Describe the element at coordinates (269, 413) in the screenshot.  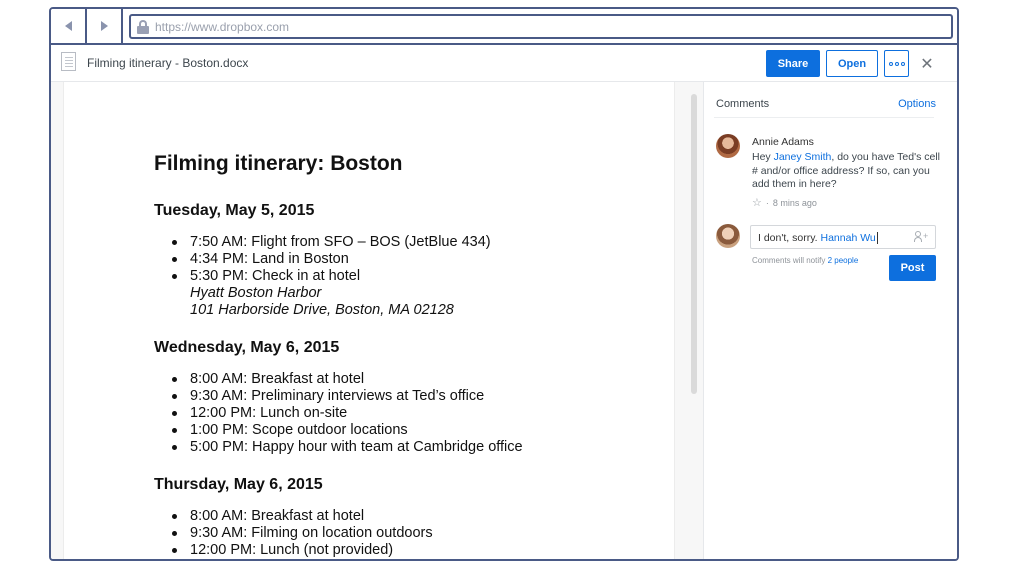
I see `list-item-text: 12:00 PM: Lunch on-site` at that location.